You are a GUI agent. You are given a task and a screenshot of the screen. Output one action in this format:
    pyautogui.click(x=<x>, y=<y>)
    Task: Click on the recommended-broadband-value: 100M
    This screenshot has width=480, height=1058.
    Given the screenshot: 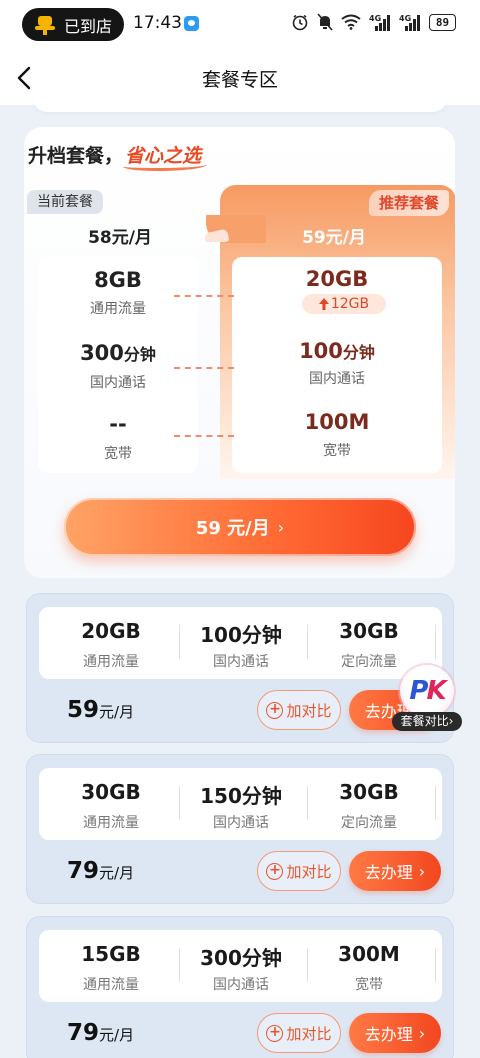 What is the action you would take?
    pyautogui.click(x=337, y=422)
    